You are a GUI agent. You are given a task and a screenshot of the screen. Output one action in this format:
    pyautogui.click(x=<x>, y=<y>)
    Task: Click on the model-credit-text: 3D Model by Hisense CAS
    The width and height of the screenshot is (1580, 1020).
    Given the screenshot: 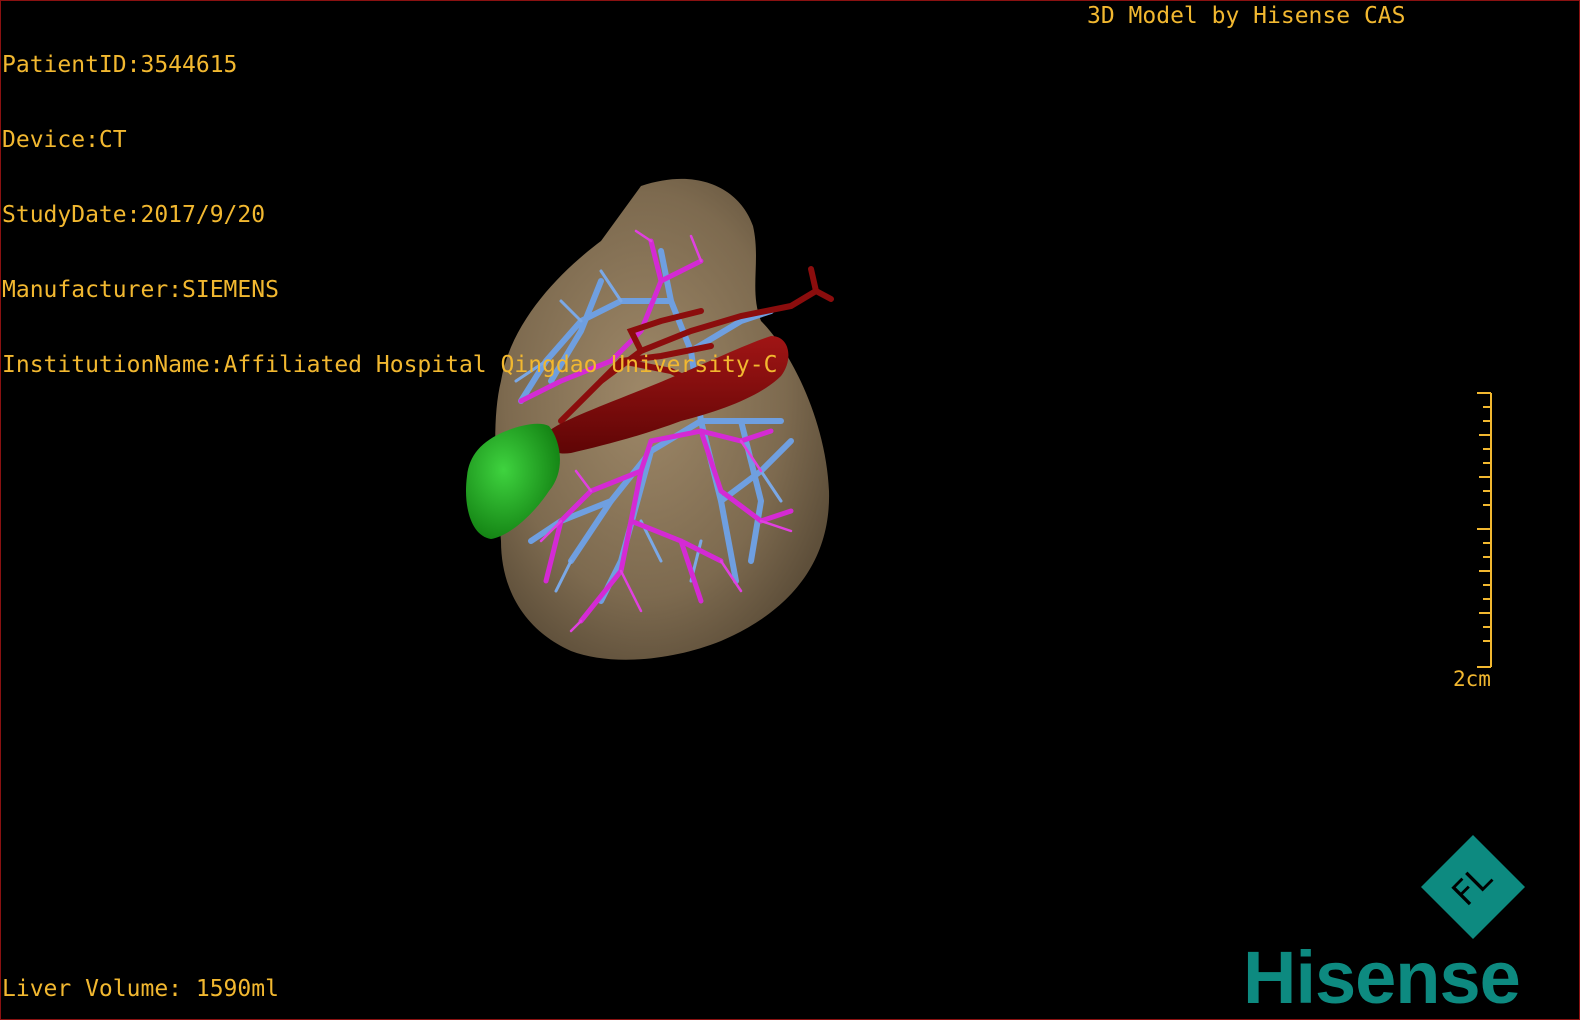 What is the action you would take?
    pyautogui.click(x=1246, y=16)
    